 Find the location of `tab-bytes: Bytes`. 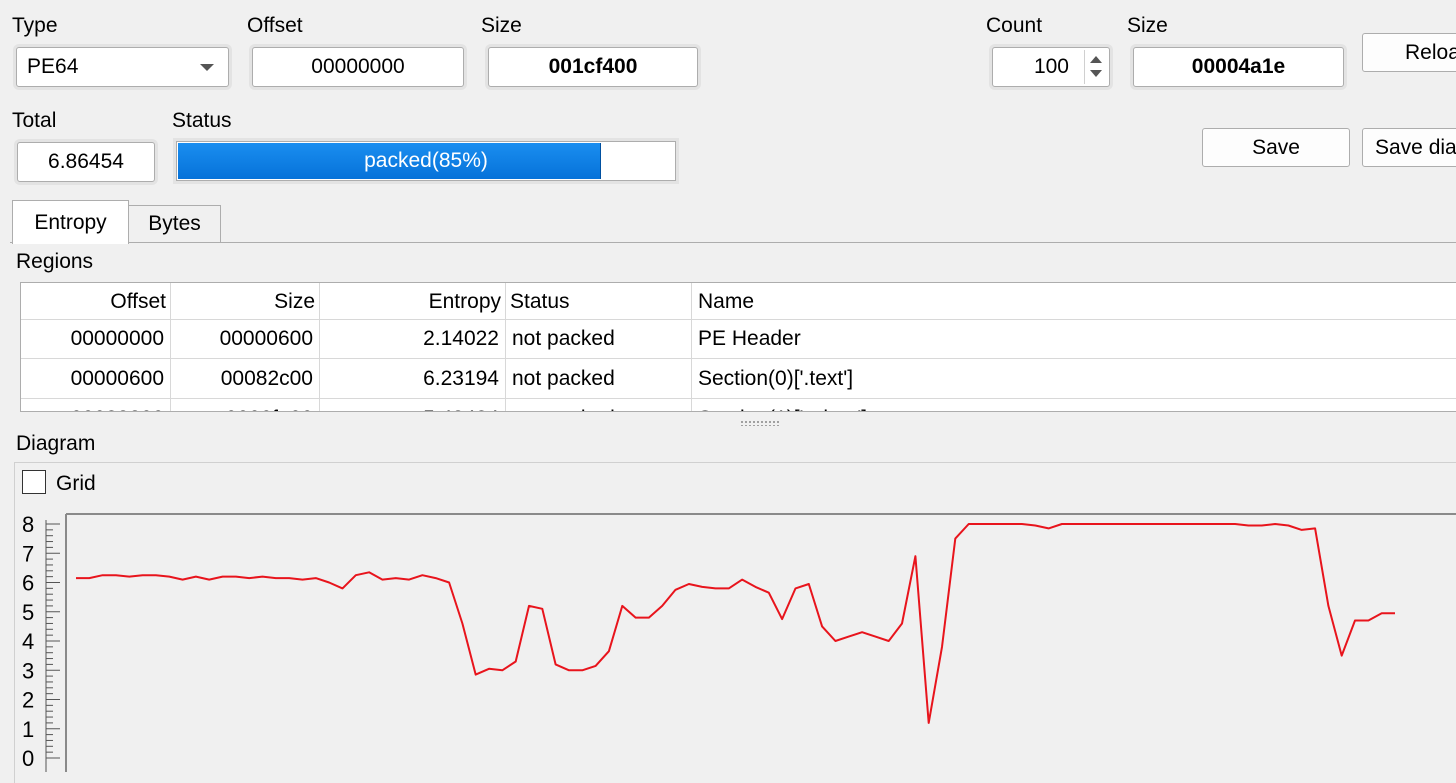

tab-bytes: Bytes is located at coordinates (174, 224).